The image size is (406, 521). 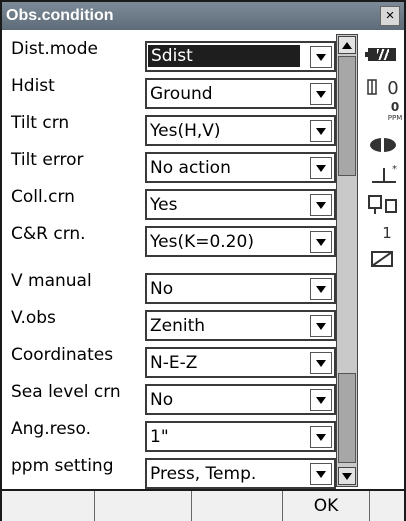 I want to click on tilt-crn-select: Yes(H,V), so click(x=240, y=130).